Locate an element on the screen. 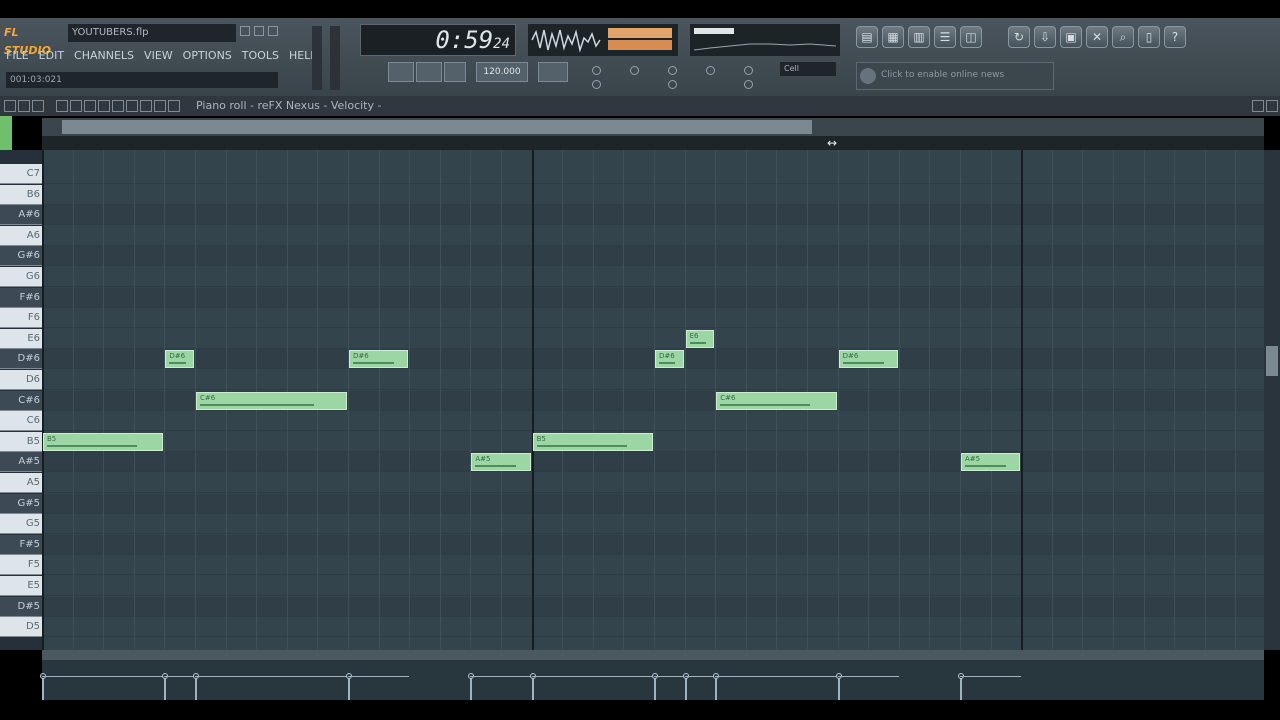 The image size is (1280, 720). piano-roll-icon: ▥ is located at coordinates (919, 37).